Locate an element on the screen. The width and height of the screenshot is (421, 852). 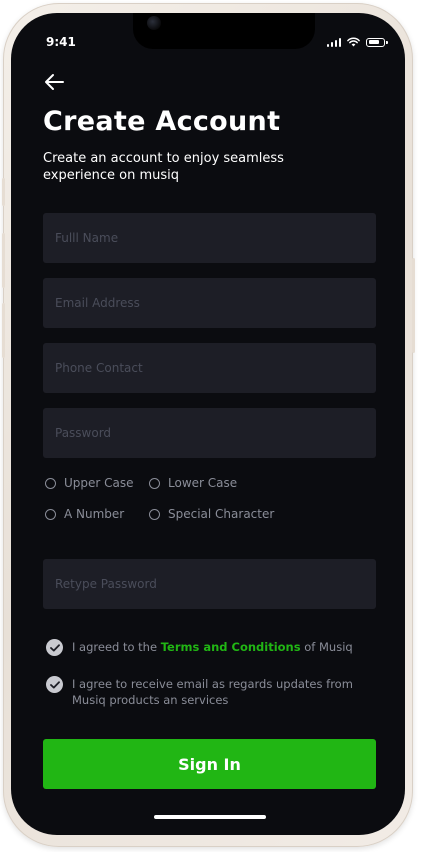
rule-number: A Number is located at coordinates (84, 514).